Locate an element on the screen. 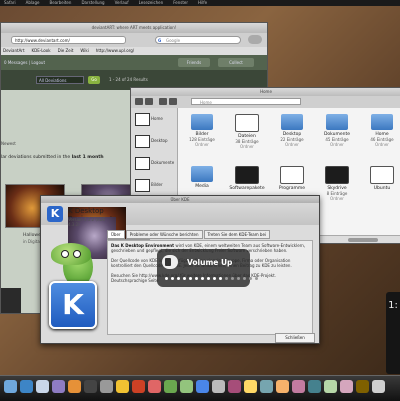 This screenshot has width=400, height=401. menu-safari: Safari is located at coordinates (10, 2).